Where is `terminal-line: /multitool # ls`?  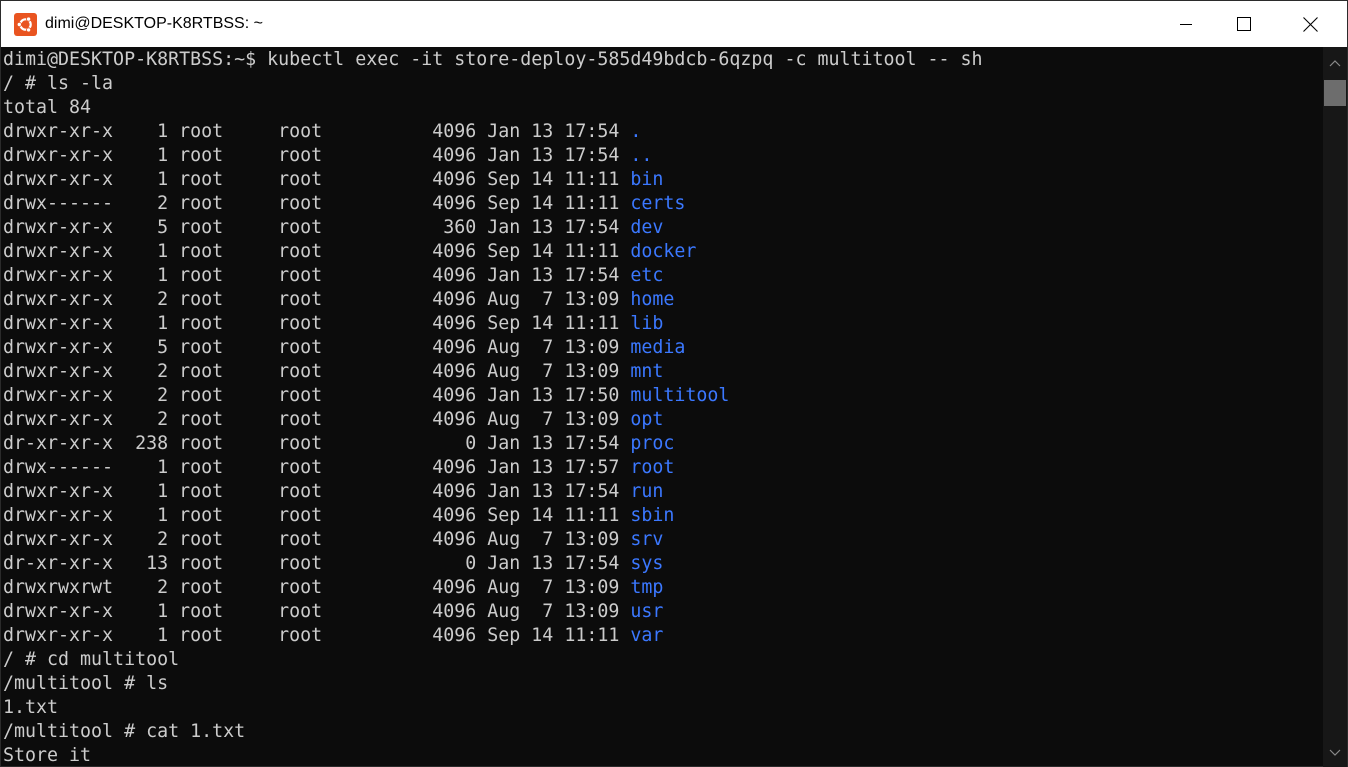
terminal-line: /multitool # ls is located at coordinates (662, 684).